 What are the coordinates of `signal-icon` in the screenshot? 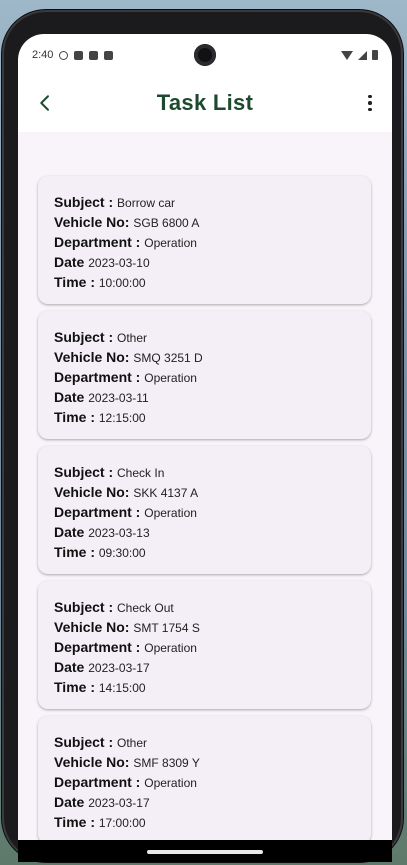 It's located at (362, 55).